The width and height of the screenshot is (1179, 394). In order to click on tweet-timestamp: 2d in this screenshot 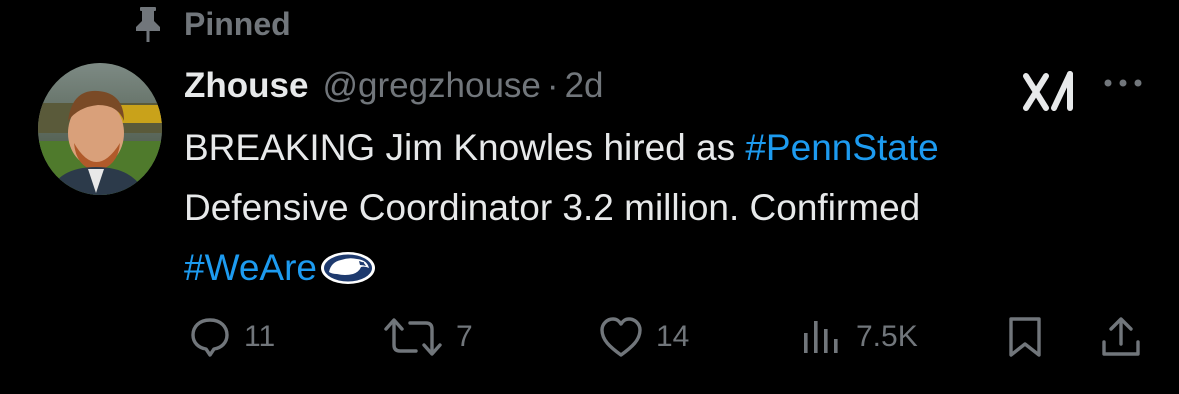, I will do `click(584, 86)`.